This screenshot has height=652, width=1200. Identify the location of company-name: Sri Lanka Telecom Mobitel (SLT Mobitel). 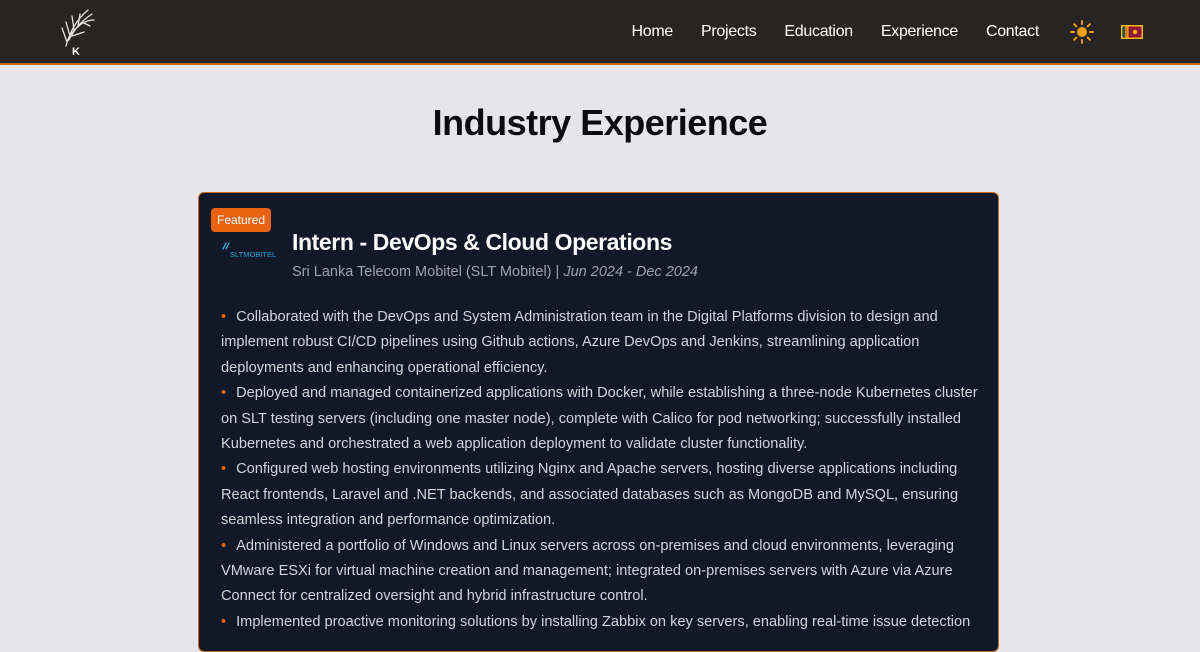
(422, 272).